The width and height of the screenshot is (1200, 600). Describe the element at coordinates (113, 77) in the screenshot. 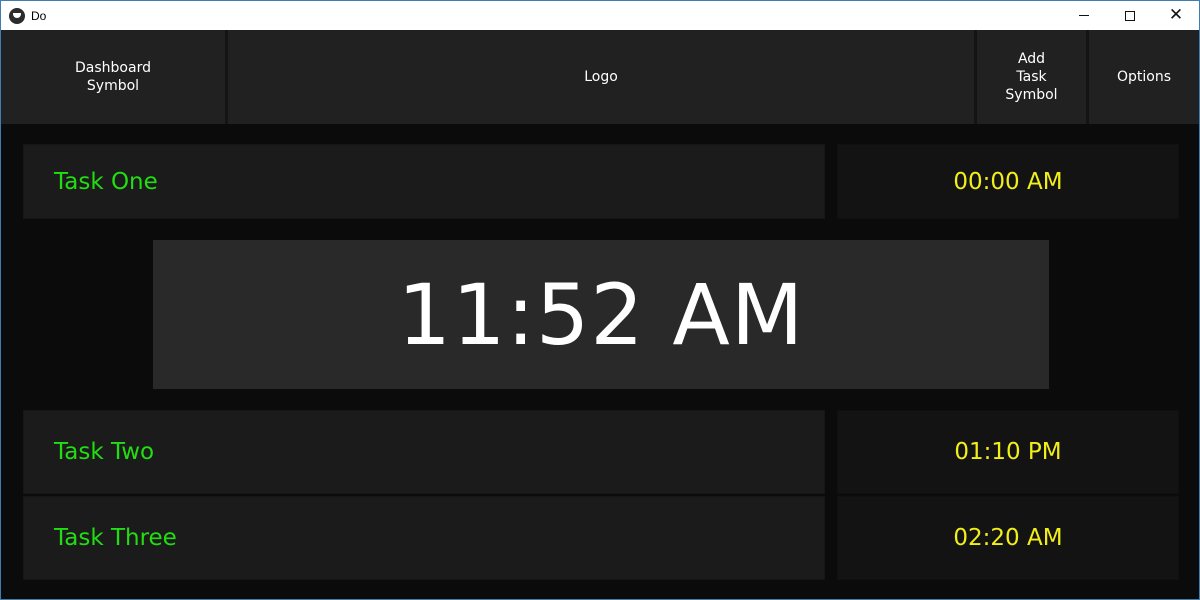

I see `dashboard-button: Dashboard Symbol` at that location.